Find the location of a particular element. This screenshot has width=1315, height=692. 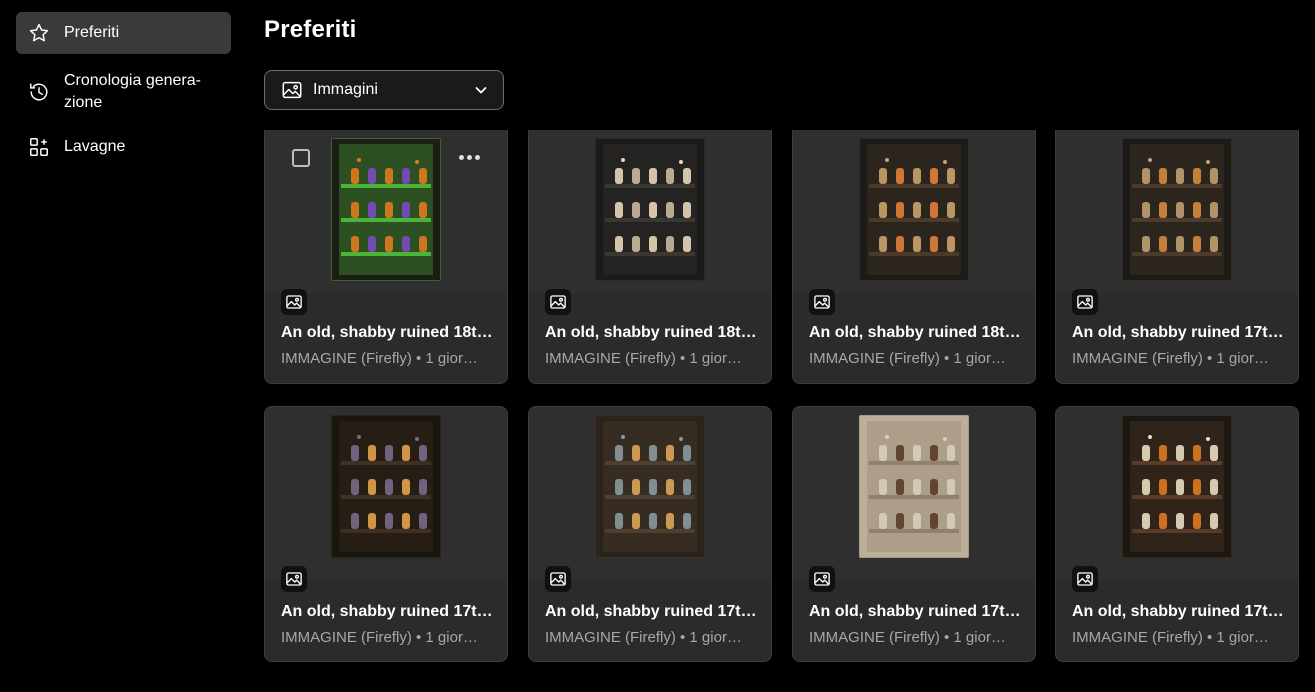

sidebar-item-label: Lavagne is located at coordinates (95, 146).